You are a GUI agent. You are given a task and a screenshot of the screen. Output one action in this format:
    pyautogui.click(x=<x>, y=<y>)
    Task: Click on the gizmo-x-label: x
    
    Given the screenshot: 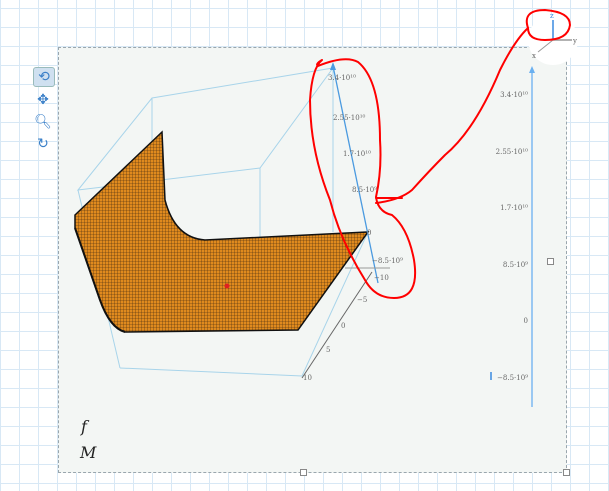 What is the action you would take?
    pyautogui.click(x=534, y=56)
    